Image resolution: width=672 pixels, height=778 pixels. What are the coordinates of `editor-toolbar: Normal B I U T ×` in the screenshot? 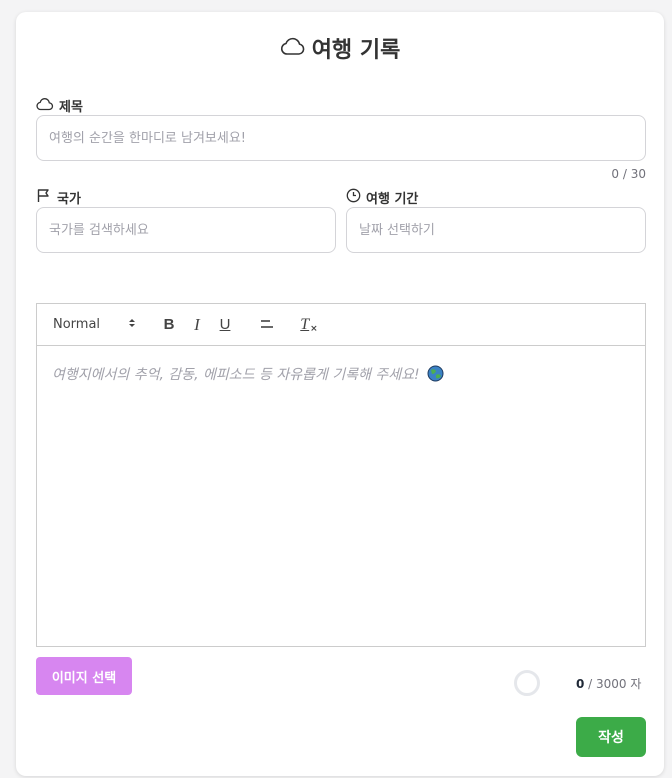 It's located at (341, 325).